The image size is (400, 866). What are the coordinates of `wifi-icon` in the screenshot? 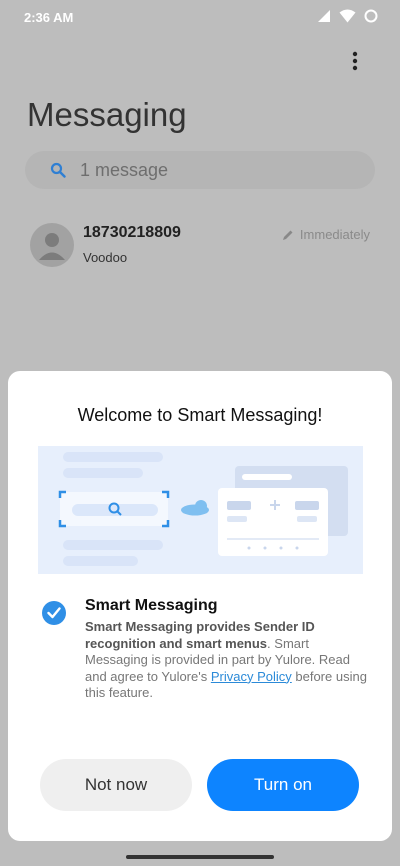 It's located at (347, 16).